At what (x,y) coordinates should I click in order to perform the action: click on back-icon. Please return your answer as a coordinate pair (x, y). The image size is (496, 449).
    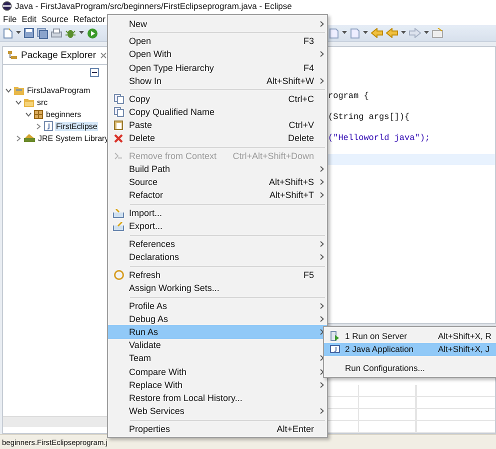
    Looking at the image, I should click on (392, 33).